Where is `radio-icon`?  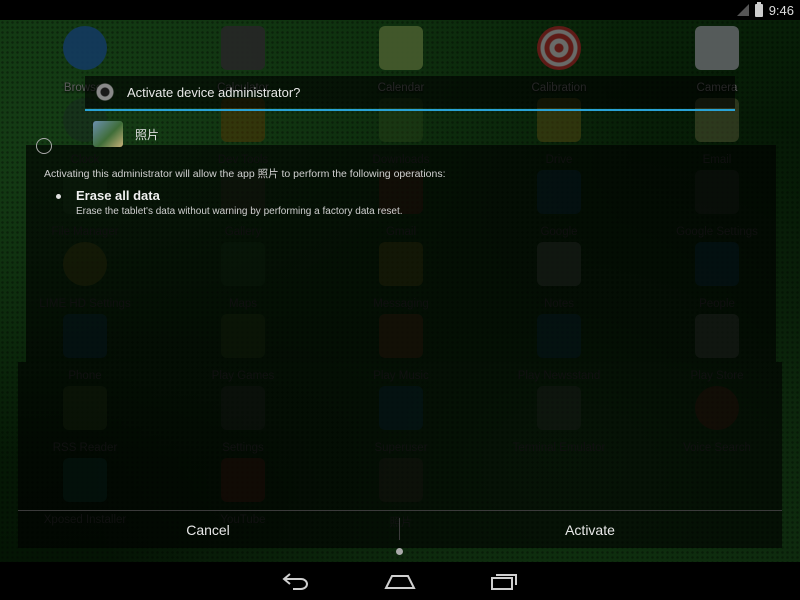
radio-icon is located at coordinates (44, 146).